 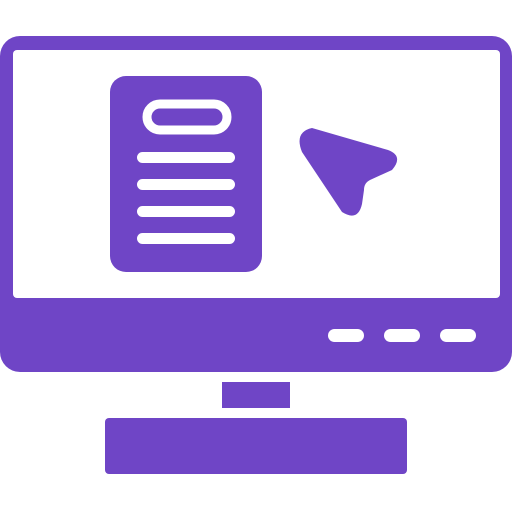 I want to click on document-icon, so click(x=186, y=174).